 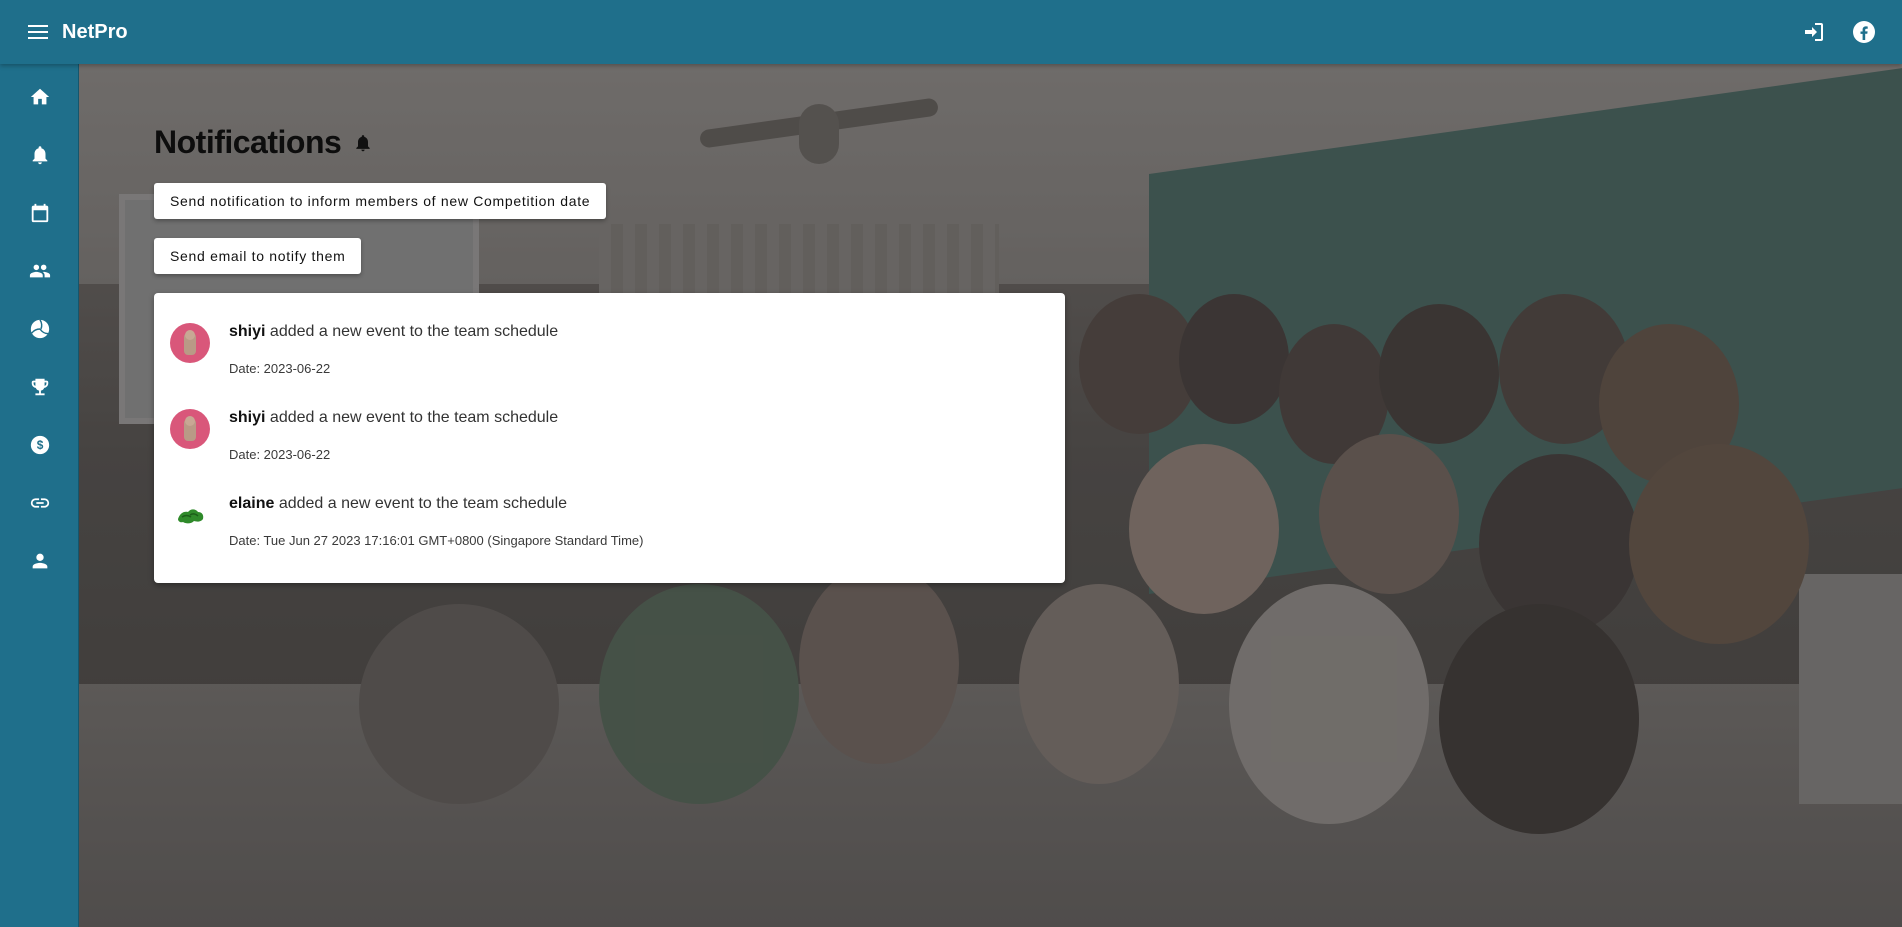 What do you see at coordinates (951, 32) in the screenshot?
I see `app-bar: NetPro` at bounding box center [951, 32].